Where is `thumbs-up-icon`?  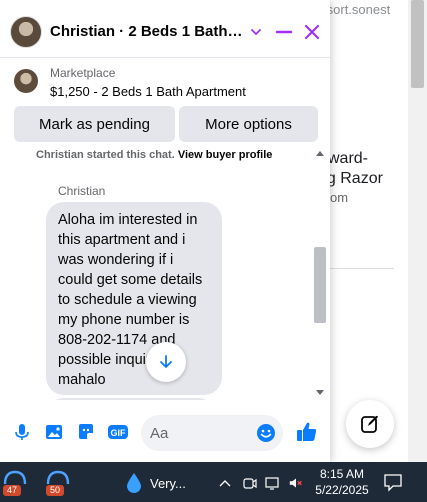
thumbs-up-icon is located at coordinates (307, 432).